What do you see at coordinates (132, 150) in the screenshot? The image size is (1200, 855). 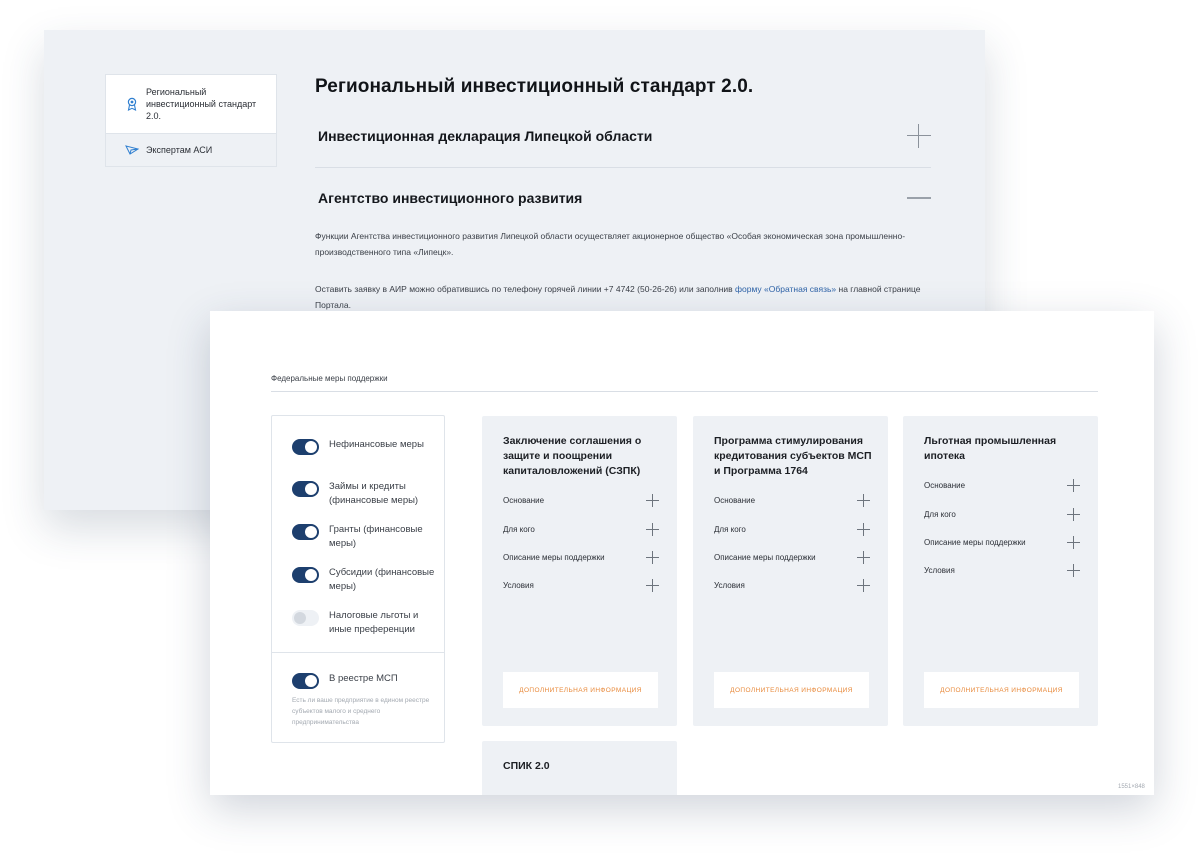 I see `send-icon` at bounding box center [132, 150].